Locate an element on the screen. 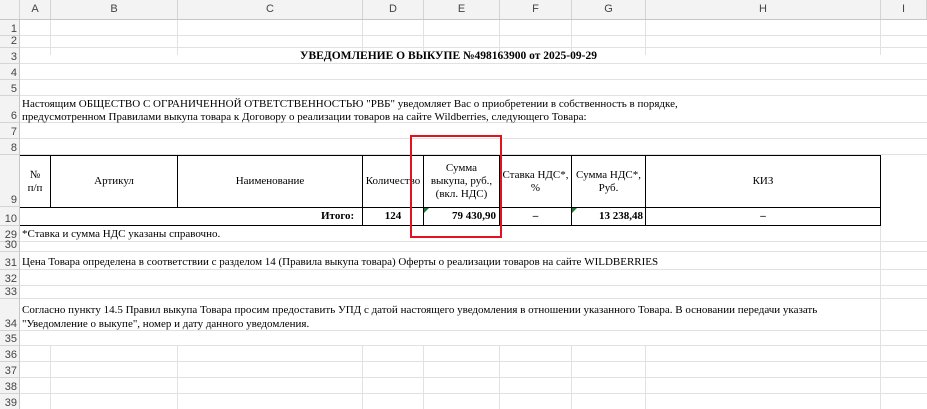  header-article: Артикул is located at coordinates (114, 181).